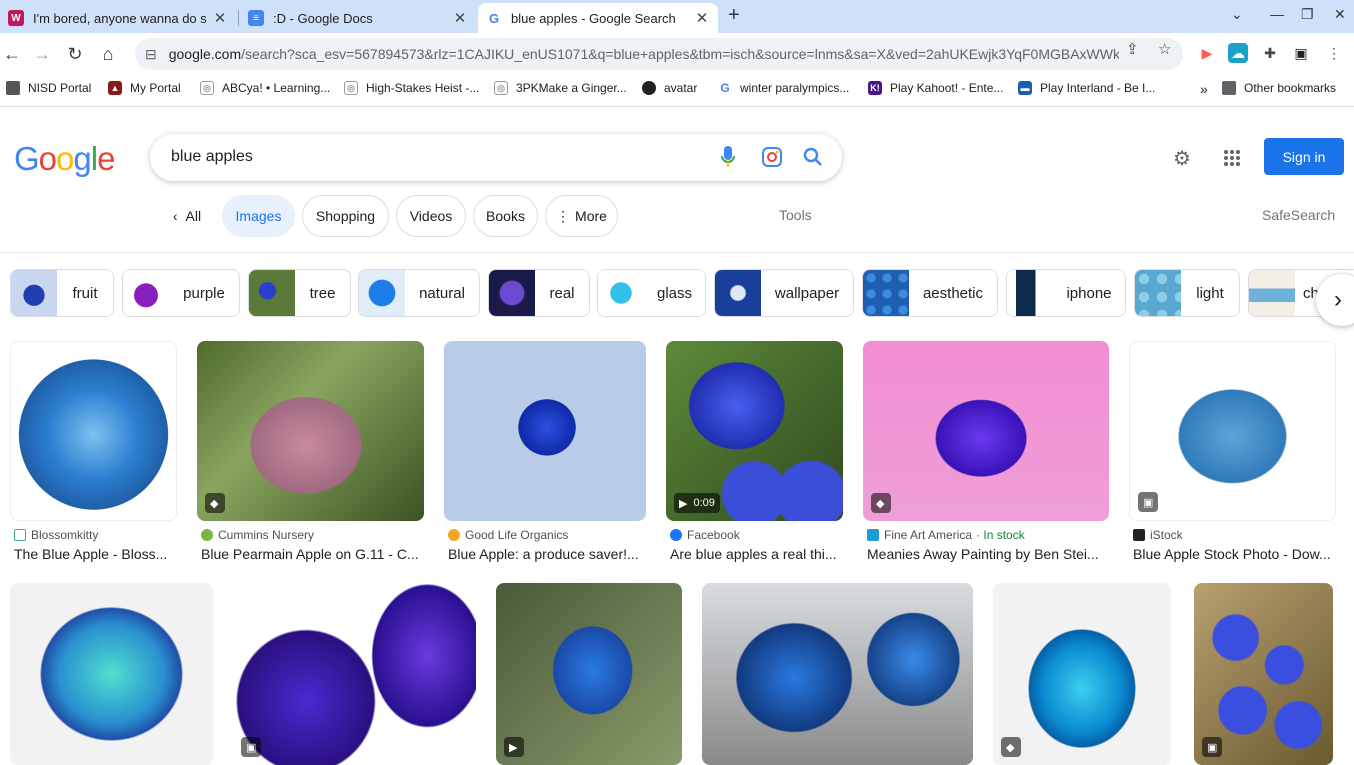  Describe the element at coordinates (734, 15) in the screenshot. I see `new-tab-icon: +` at that location.